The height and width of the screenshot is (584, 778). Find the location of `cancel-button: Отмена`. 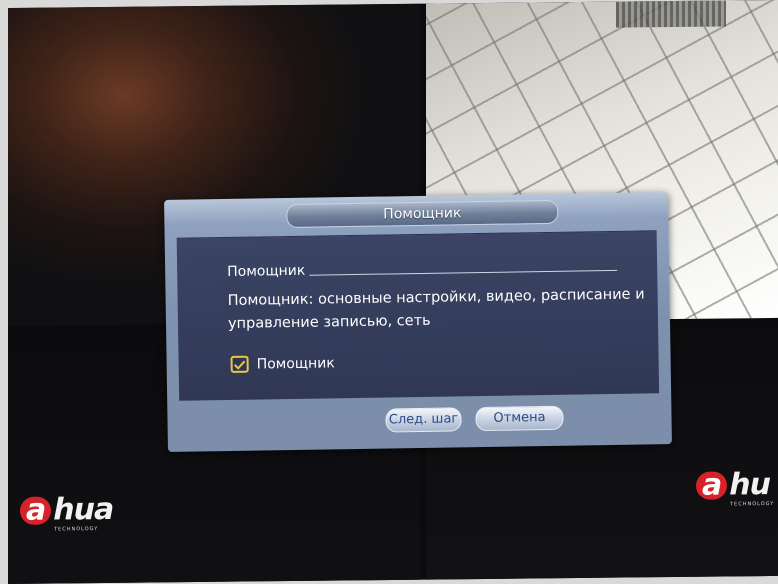

cancel-button: Отмена is located at coordinates (519, 418).